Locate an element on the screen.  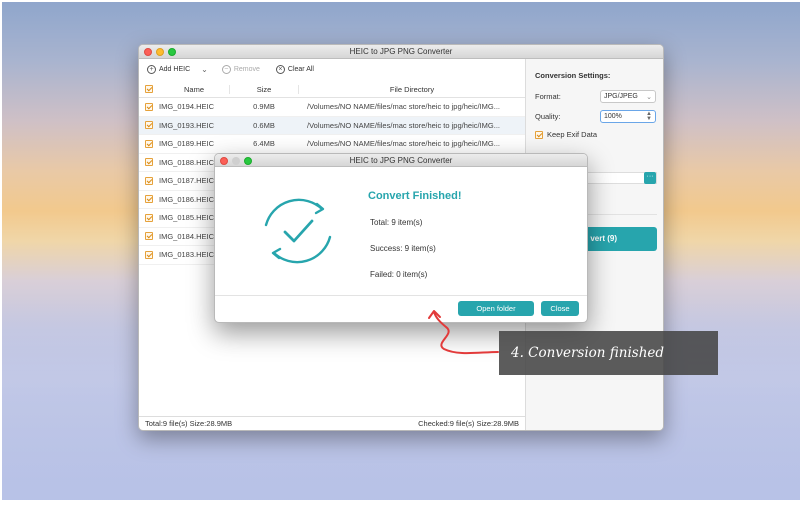
stepper-arrows-icon: ▲ ▼ is located at coordinates (649, 116).